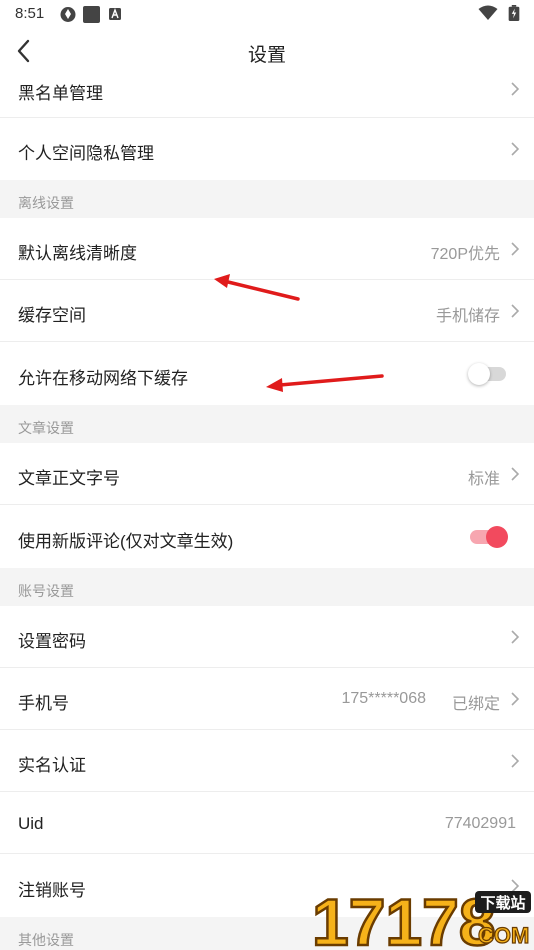 Image resolution: width=534 pixels, height=950 pixels. Describe the element at coordinates (46, 428) in the screenshot. I see `section-article-title: 文章设置` at that location.